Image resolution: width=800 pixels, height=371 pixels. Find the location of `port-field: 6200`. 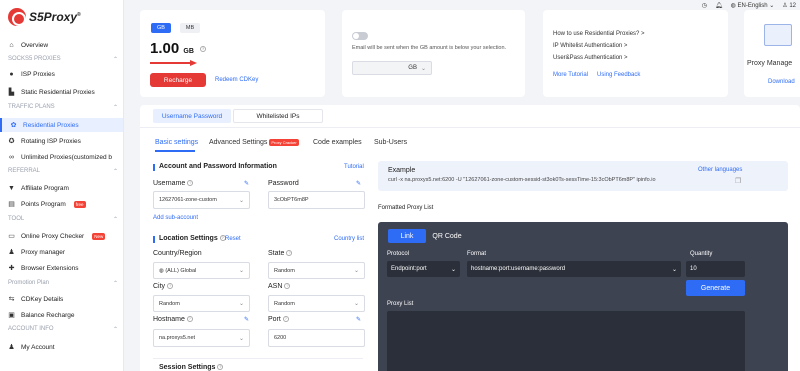

port-field: 6200 is located at coordinates (316, 338).